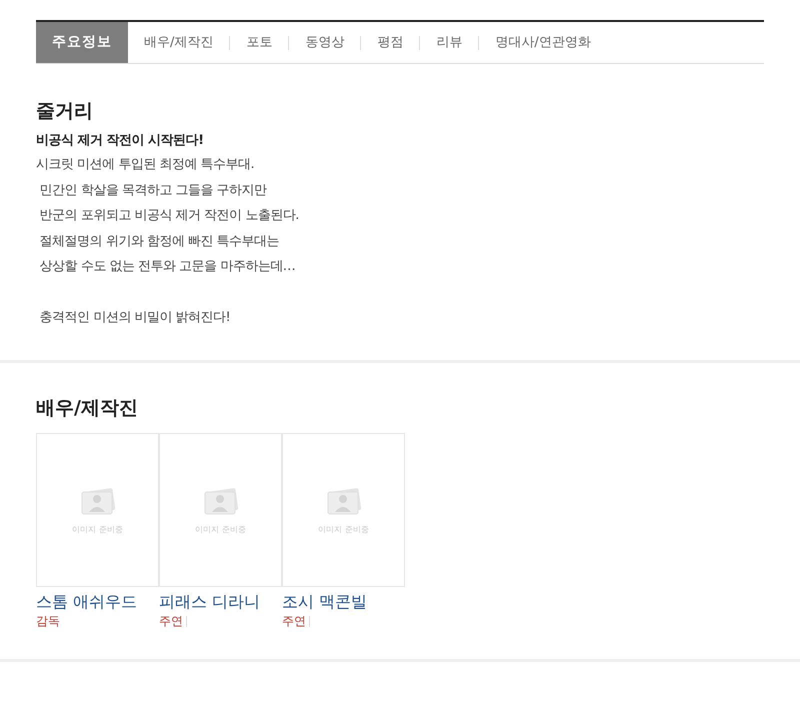  What do you see at coordinates (449, 42) in the screenshot?
I see `tab: 리뷰` at bounding box center [449, 42].